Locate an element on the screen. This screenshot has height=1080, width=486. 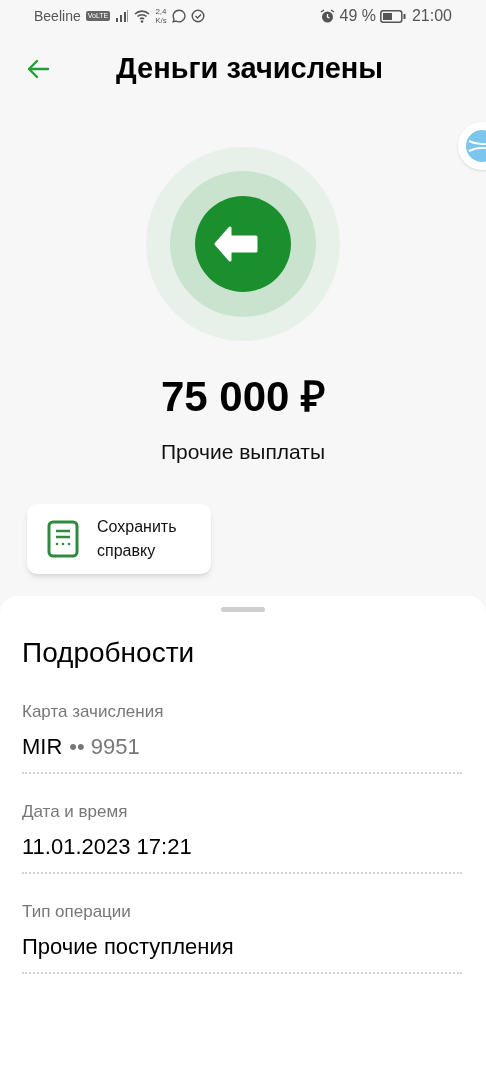
card-brand: MIR is located at coordinates (42, 746).